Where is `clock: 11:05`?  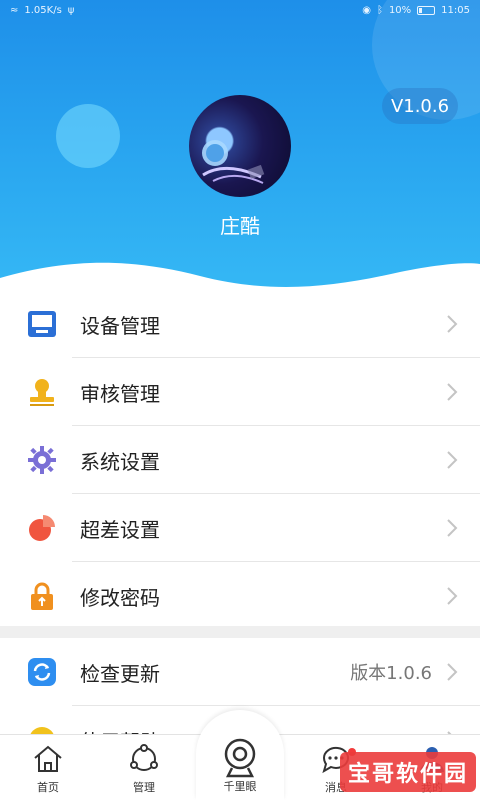 clock: 11:05 is located at coordinates (455, 10).